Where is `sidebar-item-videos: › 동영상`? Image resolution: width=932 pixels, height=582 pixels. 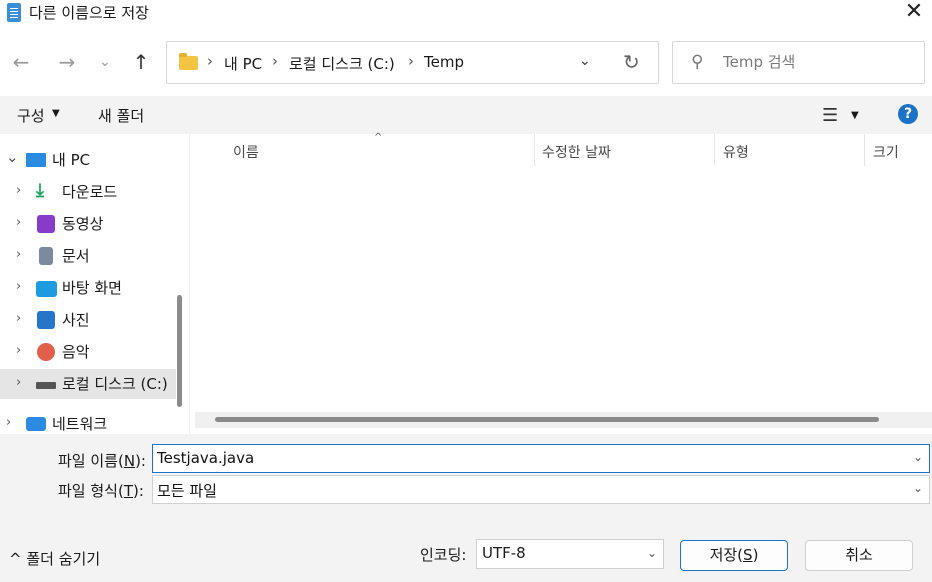 sidebar-item-videos: › 동영상 is located at coordinates (88, 224).